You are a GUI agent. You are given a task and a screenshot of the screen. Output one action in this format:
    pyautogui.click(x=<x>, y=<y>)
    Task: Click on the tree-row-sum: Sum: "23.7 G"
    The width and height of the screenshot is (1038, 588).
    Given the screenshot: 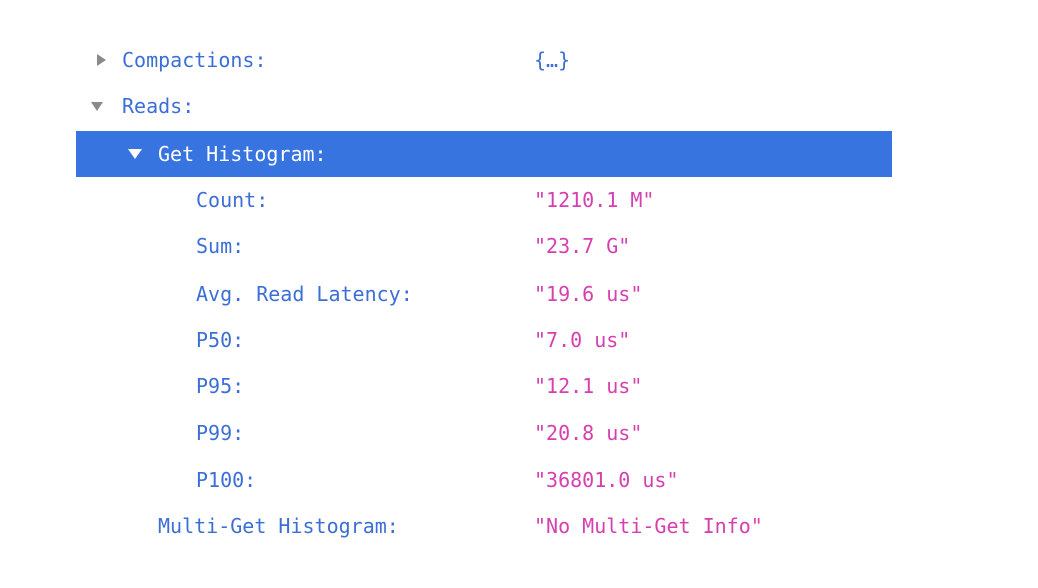 What is the action you would take?
    pyautogui.click(x=519, y=246)
    